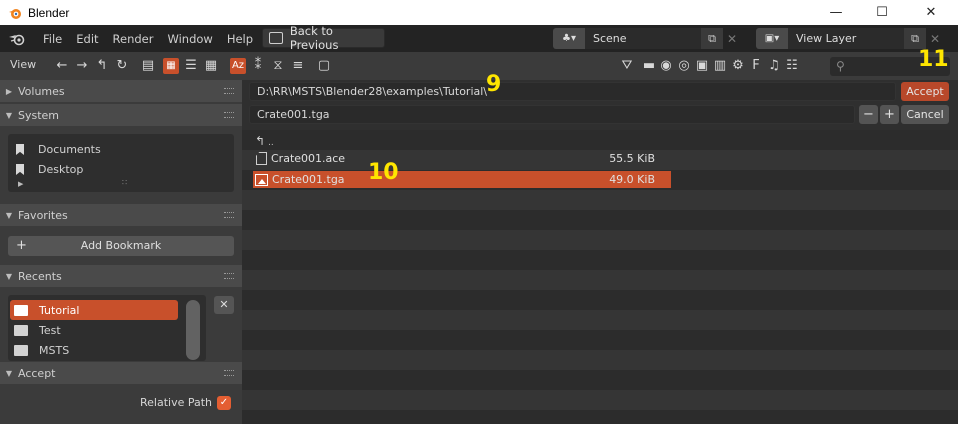  I want to click on decrement-filename-button: −, so click(868, 114).